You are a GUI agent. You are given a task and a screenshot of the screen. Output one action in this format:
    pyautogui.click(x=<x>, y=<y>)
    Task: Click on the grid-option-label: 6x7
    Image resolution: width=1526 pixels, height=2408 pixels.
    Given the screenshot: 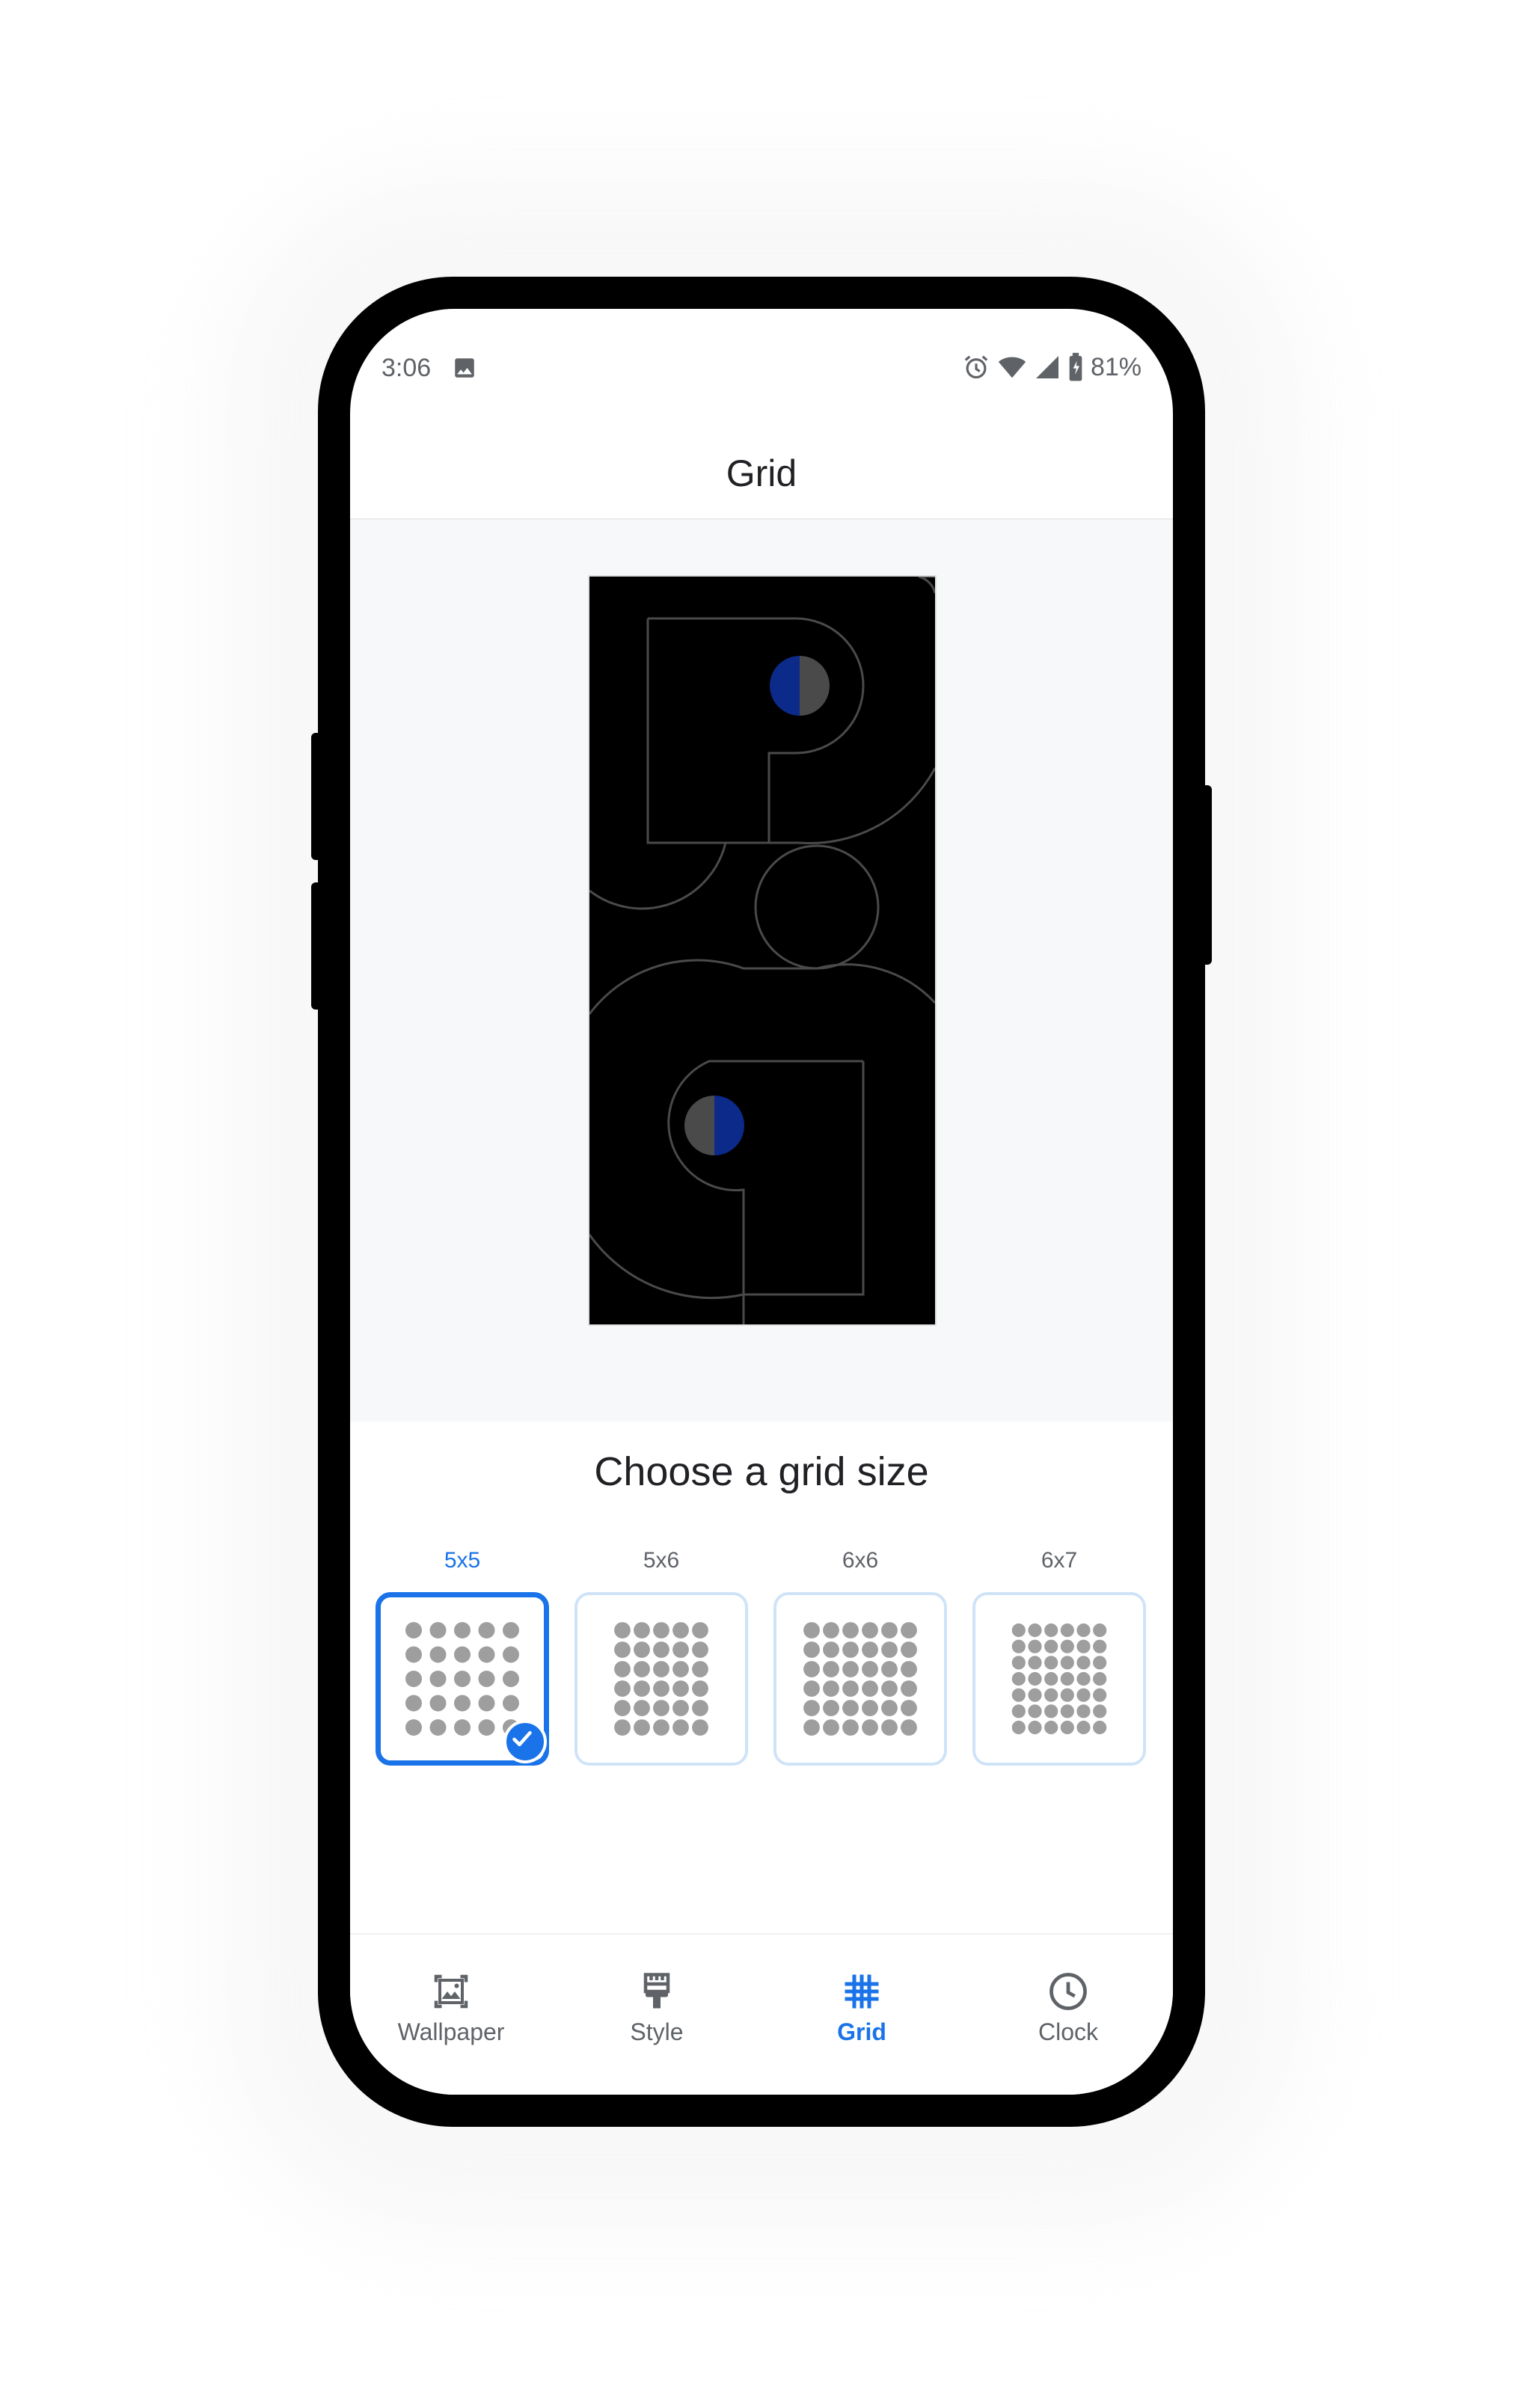 What is the action you would take?
    pyautogui.click(x=1059, y=1560)
    